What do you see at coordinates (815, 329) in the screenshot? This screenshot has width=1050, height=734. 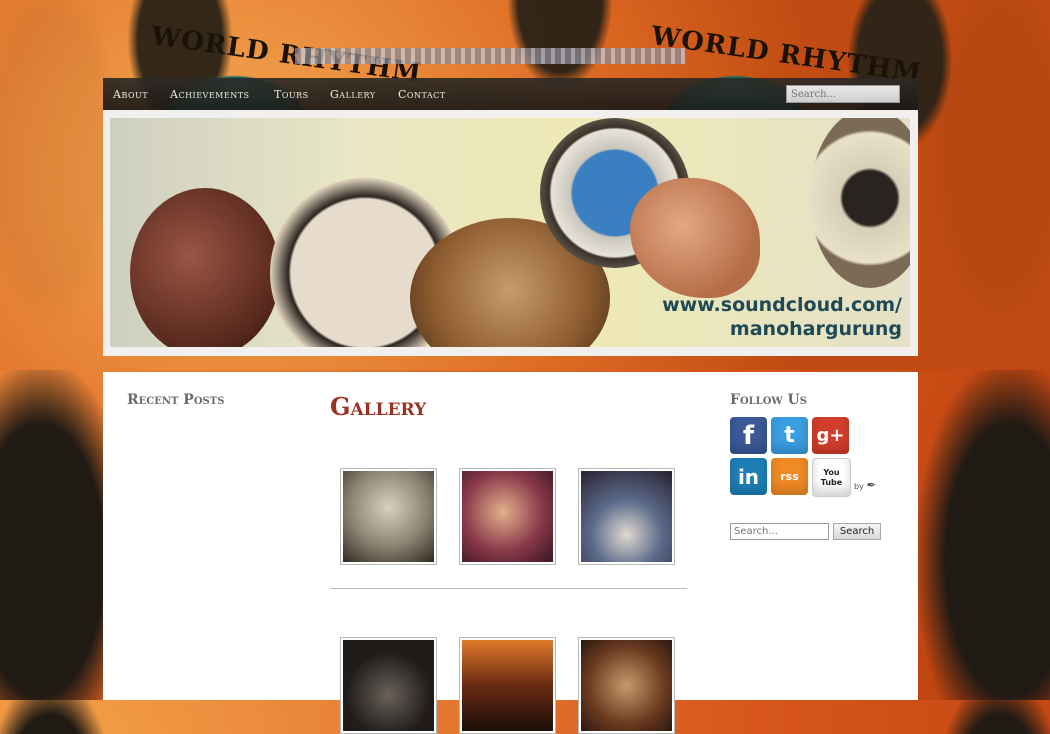 I see `banner-url-line2: manohargurung` at bounding box center [815, 329].